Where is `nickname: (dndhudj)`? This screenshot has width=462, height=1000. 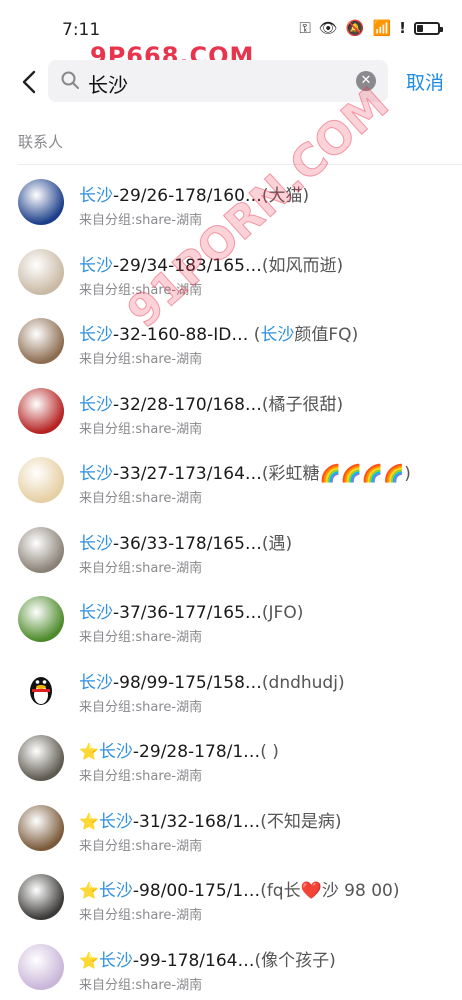
nickname: (dndhudj) is located at coordinates (303, 682).